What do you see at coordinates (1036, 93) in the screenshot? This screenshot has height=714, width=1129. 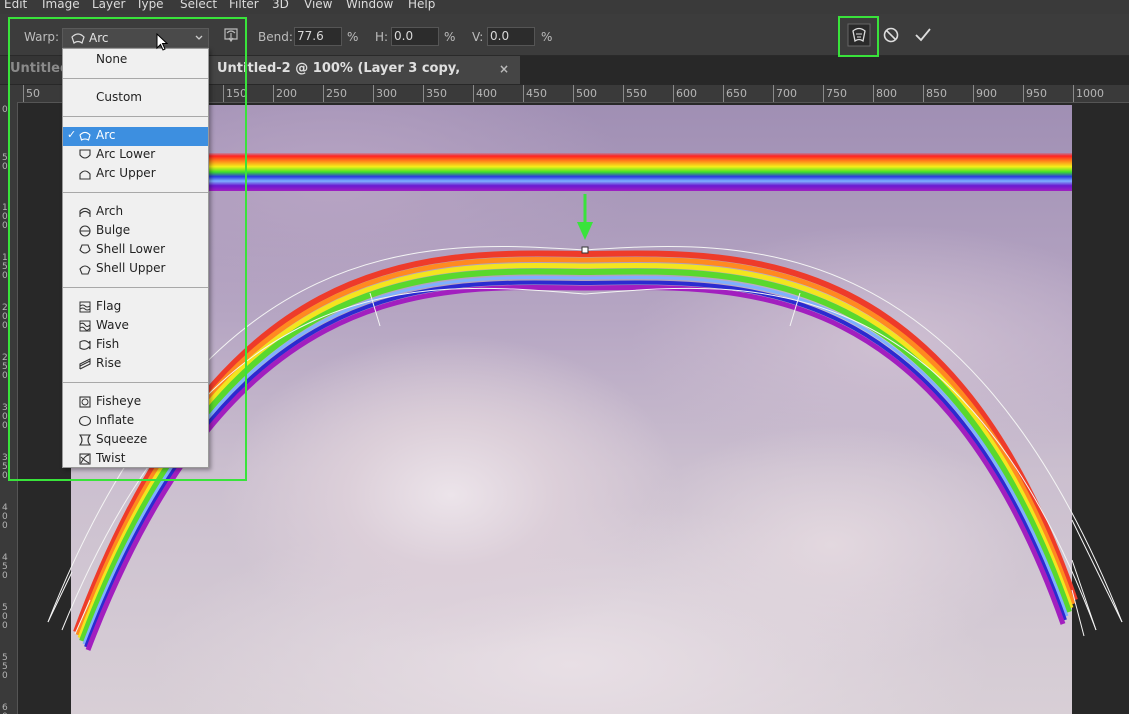 I see `ruler-h-label: 950` at bounding box center [1036, 93].